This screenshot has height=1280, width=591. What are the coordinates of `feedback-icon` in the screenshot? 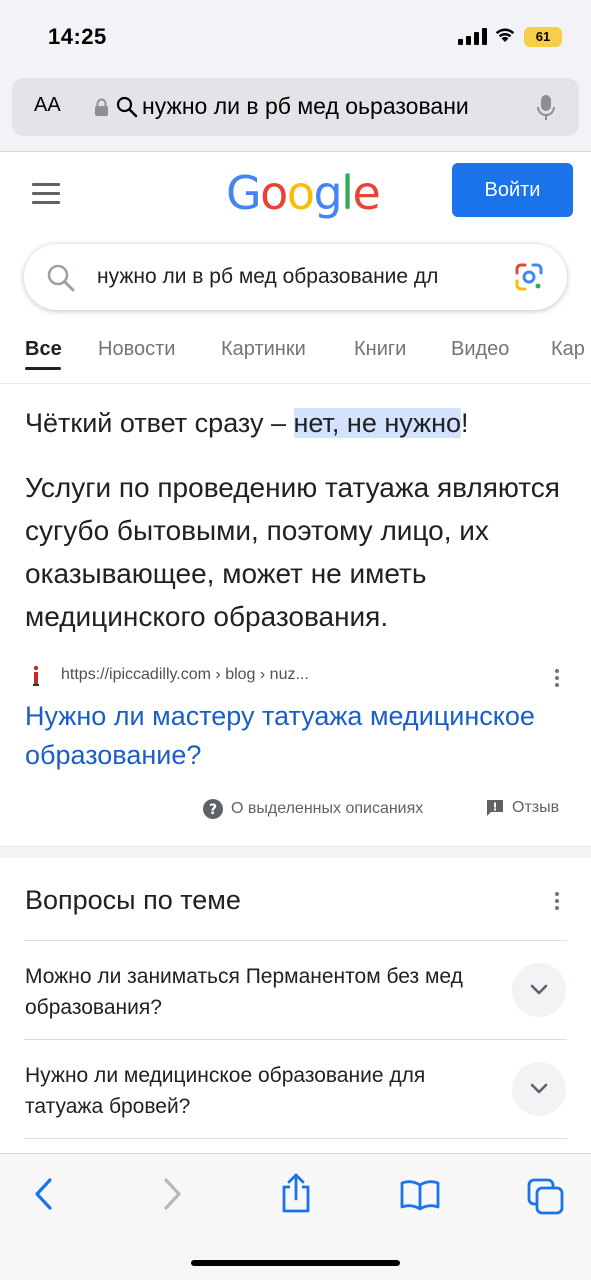 It's located at (495, 808).